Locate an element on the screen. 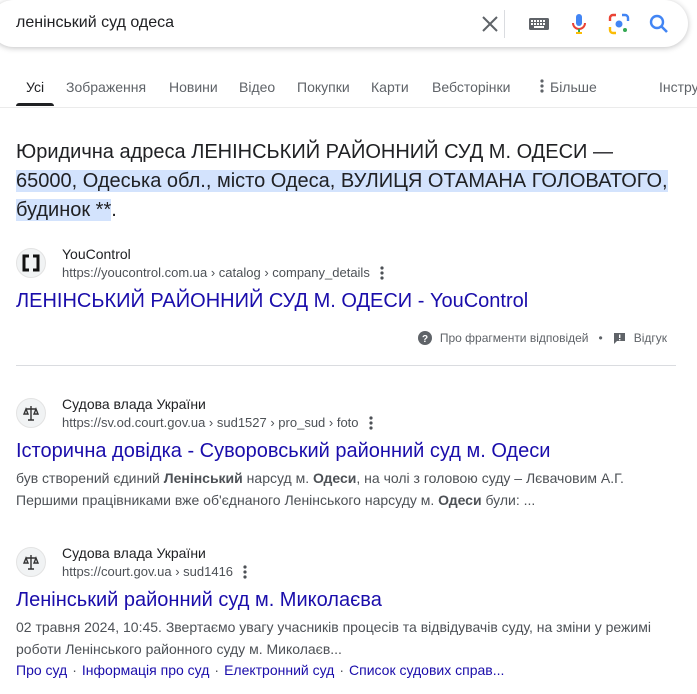 This screenshot has width=697, height=694. search-bar: ленінський суд одеса is located at coordinates (344, 23).